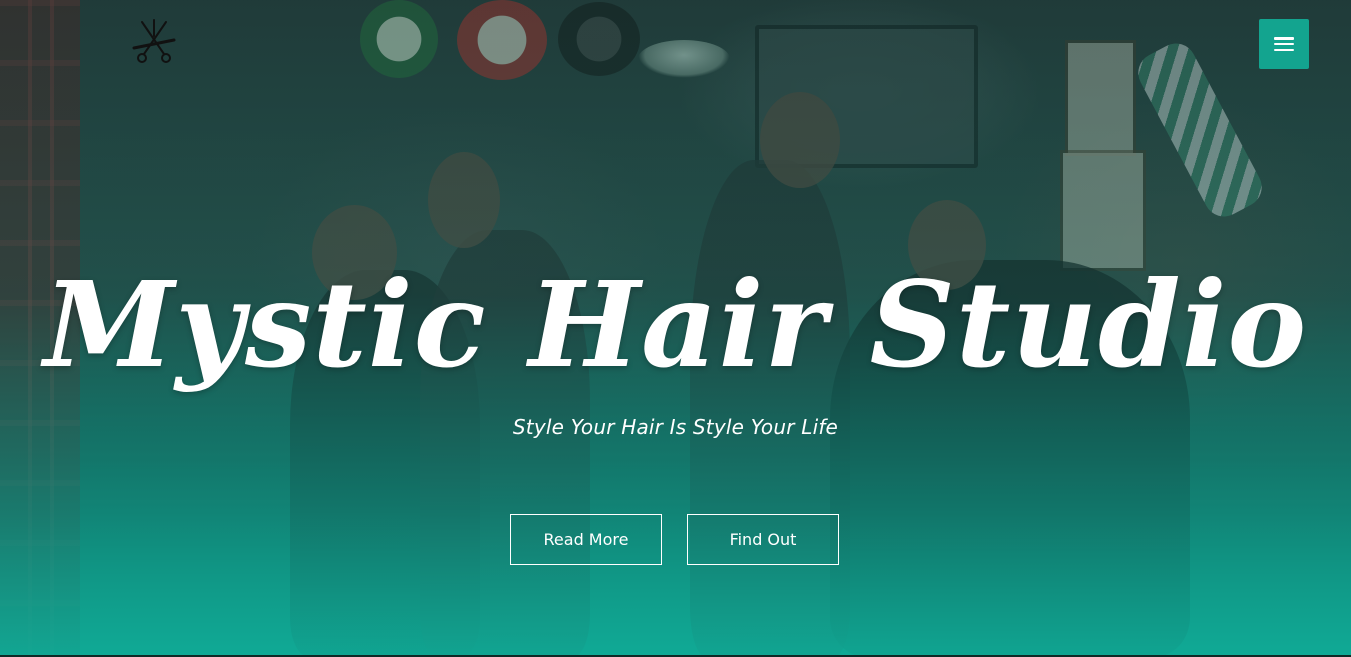 Image resolution: width=1351 pixels, height=657 pixels. Describe the element at coordinates (763, 539) in the screenshot. I see `find-out-button: Find Out` at that location.